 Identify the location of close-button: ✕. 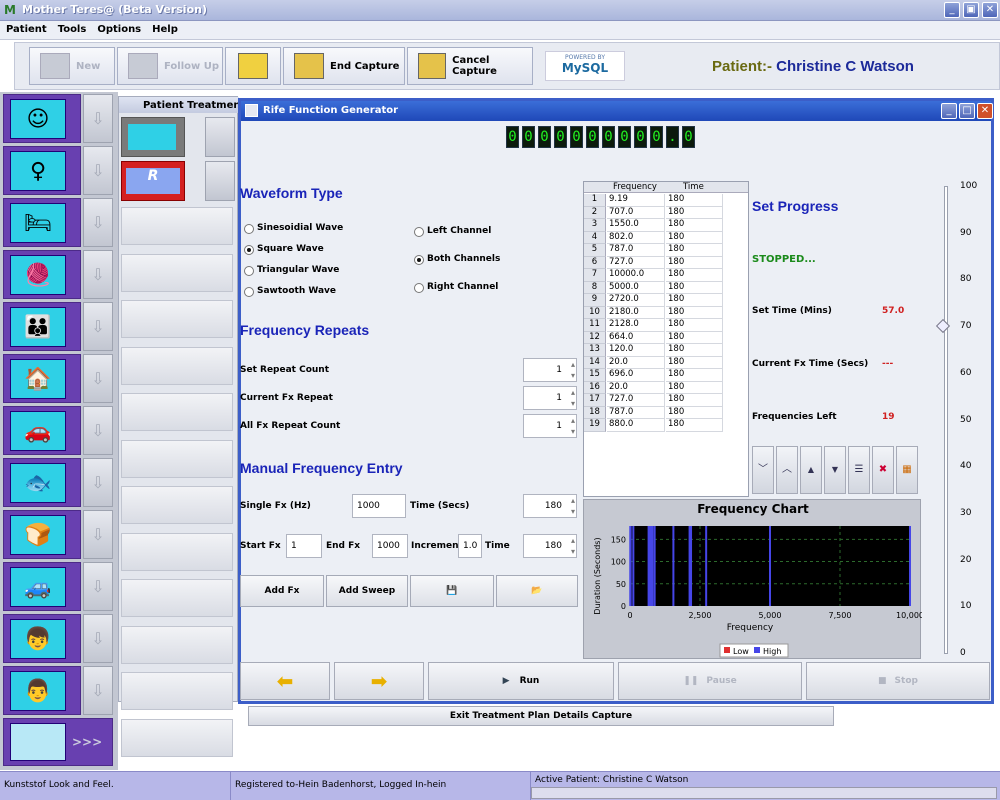
(990, 10).